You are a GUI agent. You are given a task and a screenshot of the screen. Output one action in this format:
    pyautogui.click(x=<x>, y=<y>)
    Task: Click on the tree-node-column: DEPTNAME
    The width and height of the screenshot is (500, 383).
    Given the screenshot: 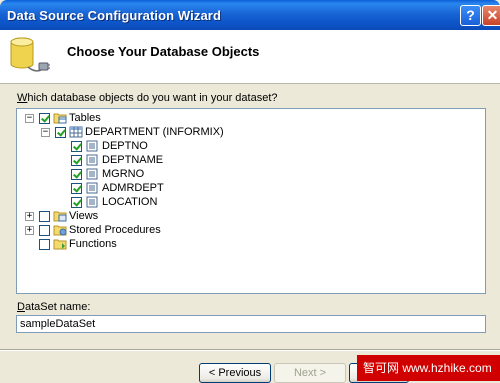 What is the action you would take?
    pyautogui.click(x=247, y=160)
    